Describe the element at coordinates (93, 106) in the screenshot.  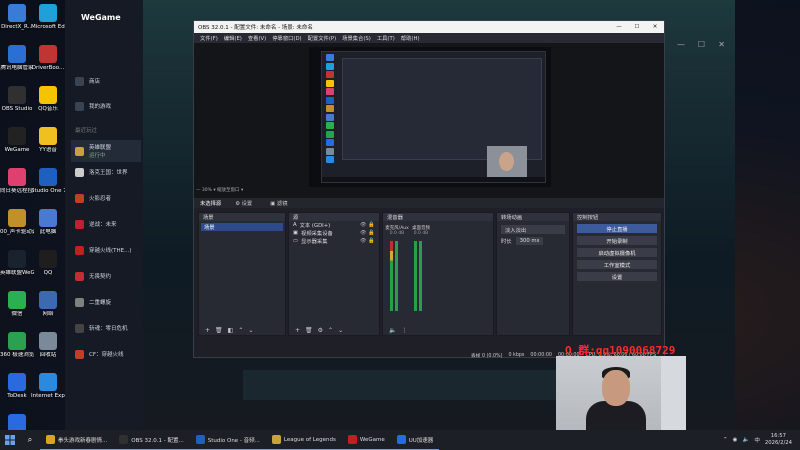
I see `wegame-nav-my-games: 我的游戏` at that location.